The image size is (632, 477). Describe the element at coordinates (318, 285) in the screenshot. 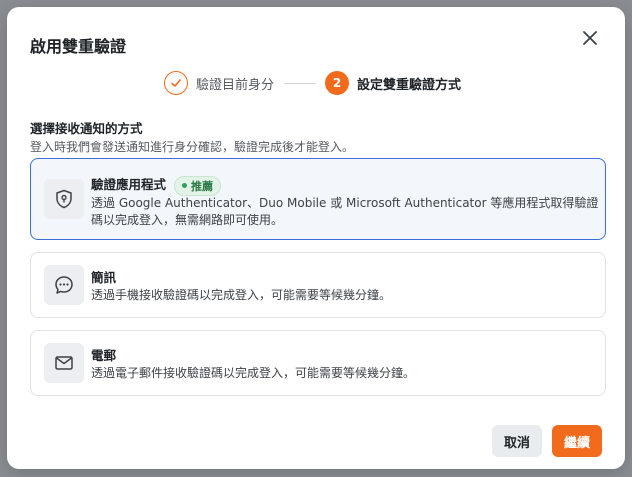

I see `option-sms: 簡訊 透過手機接收驗證碼以完成登入，可能需要等候幾分鐘。` at that location.